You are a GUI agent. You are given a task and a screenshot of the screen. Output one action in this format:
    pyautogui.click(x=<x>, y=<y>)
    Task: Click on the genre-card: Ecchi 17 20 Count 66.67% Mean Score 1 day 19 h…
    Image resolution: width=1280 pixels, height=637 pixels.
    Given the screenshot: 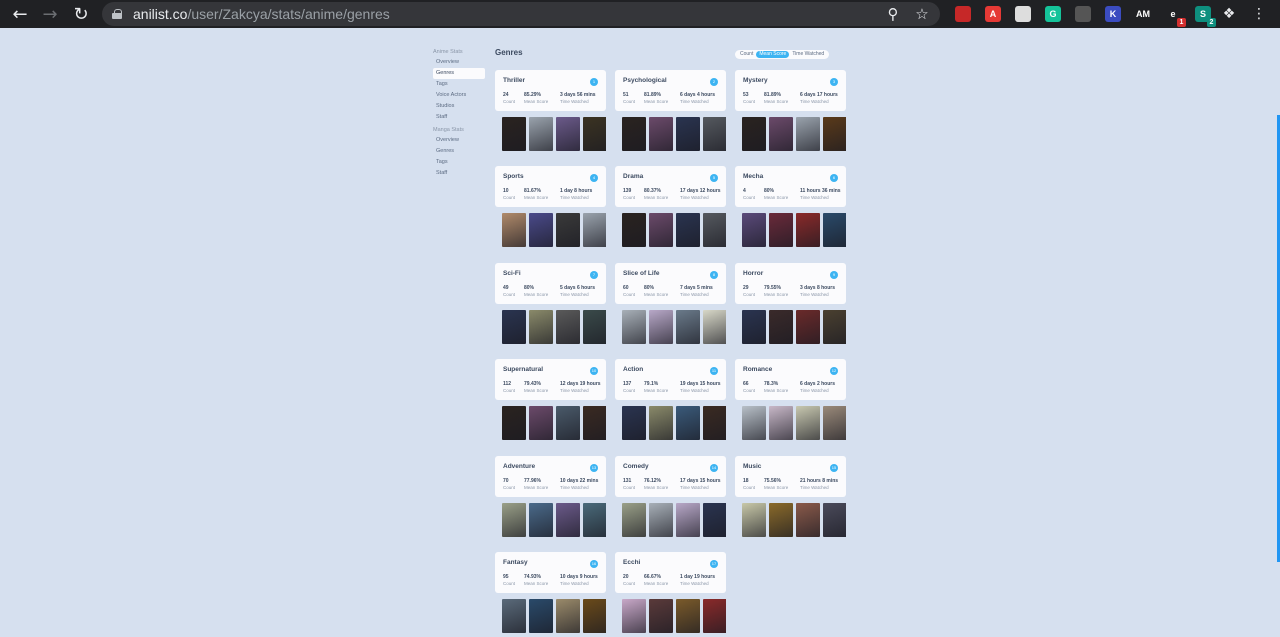 What is the action you would take?
    pyautogui.click(x=670, y=594)
    